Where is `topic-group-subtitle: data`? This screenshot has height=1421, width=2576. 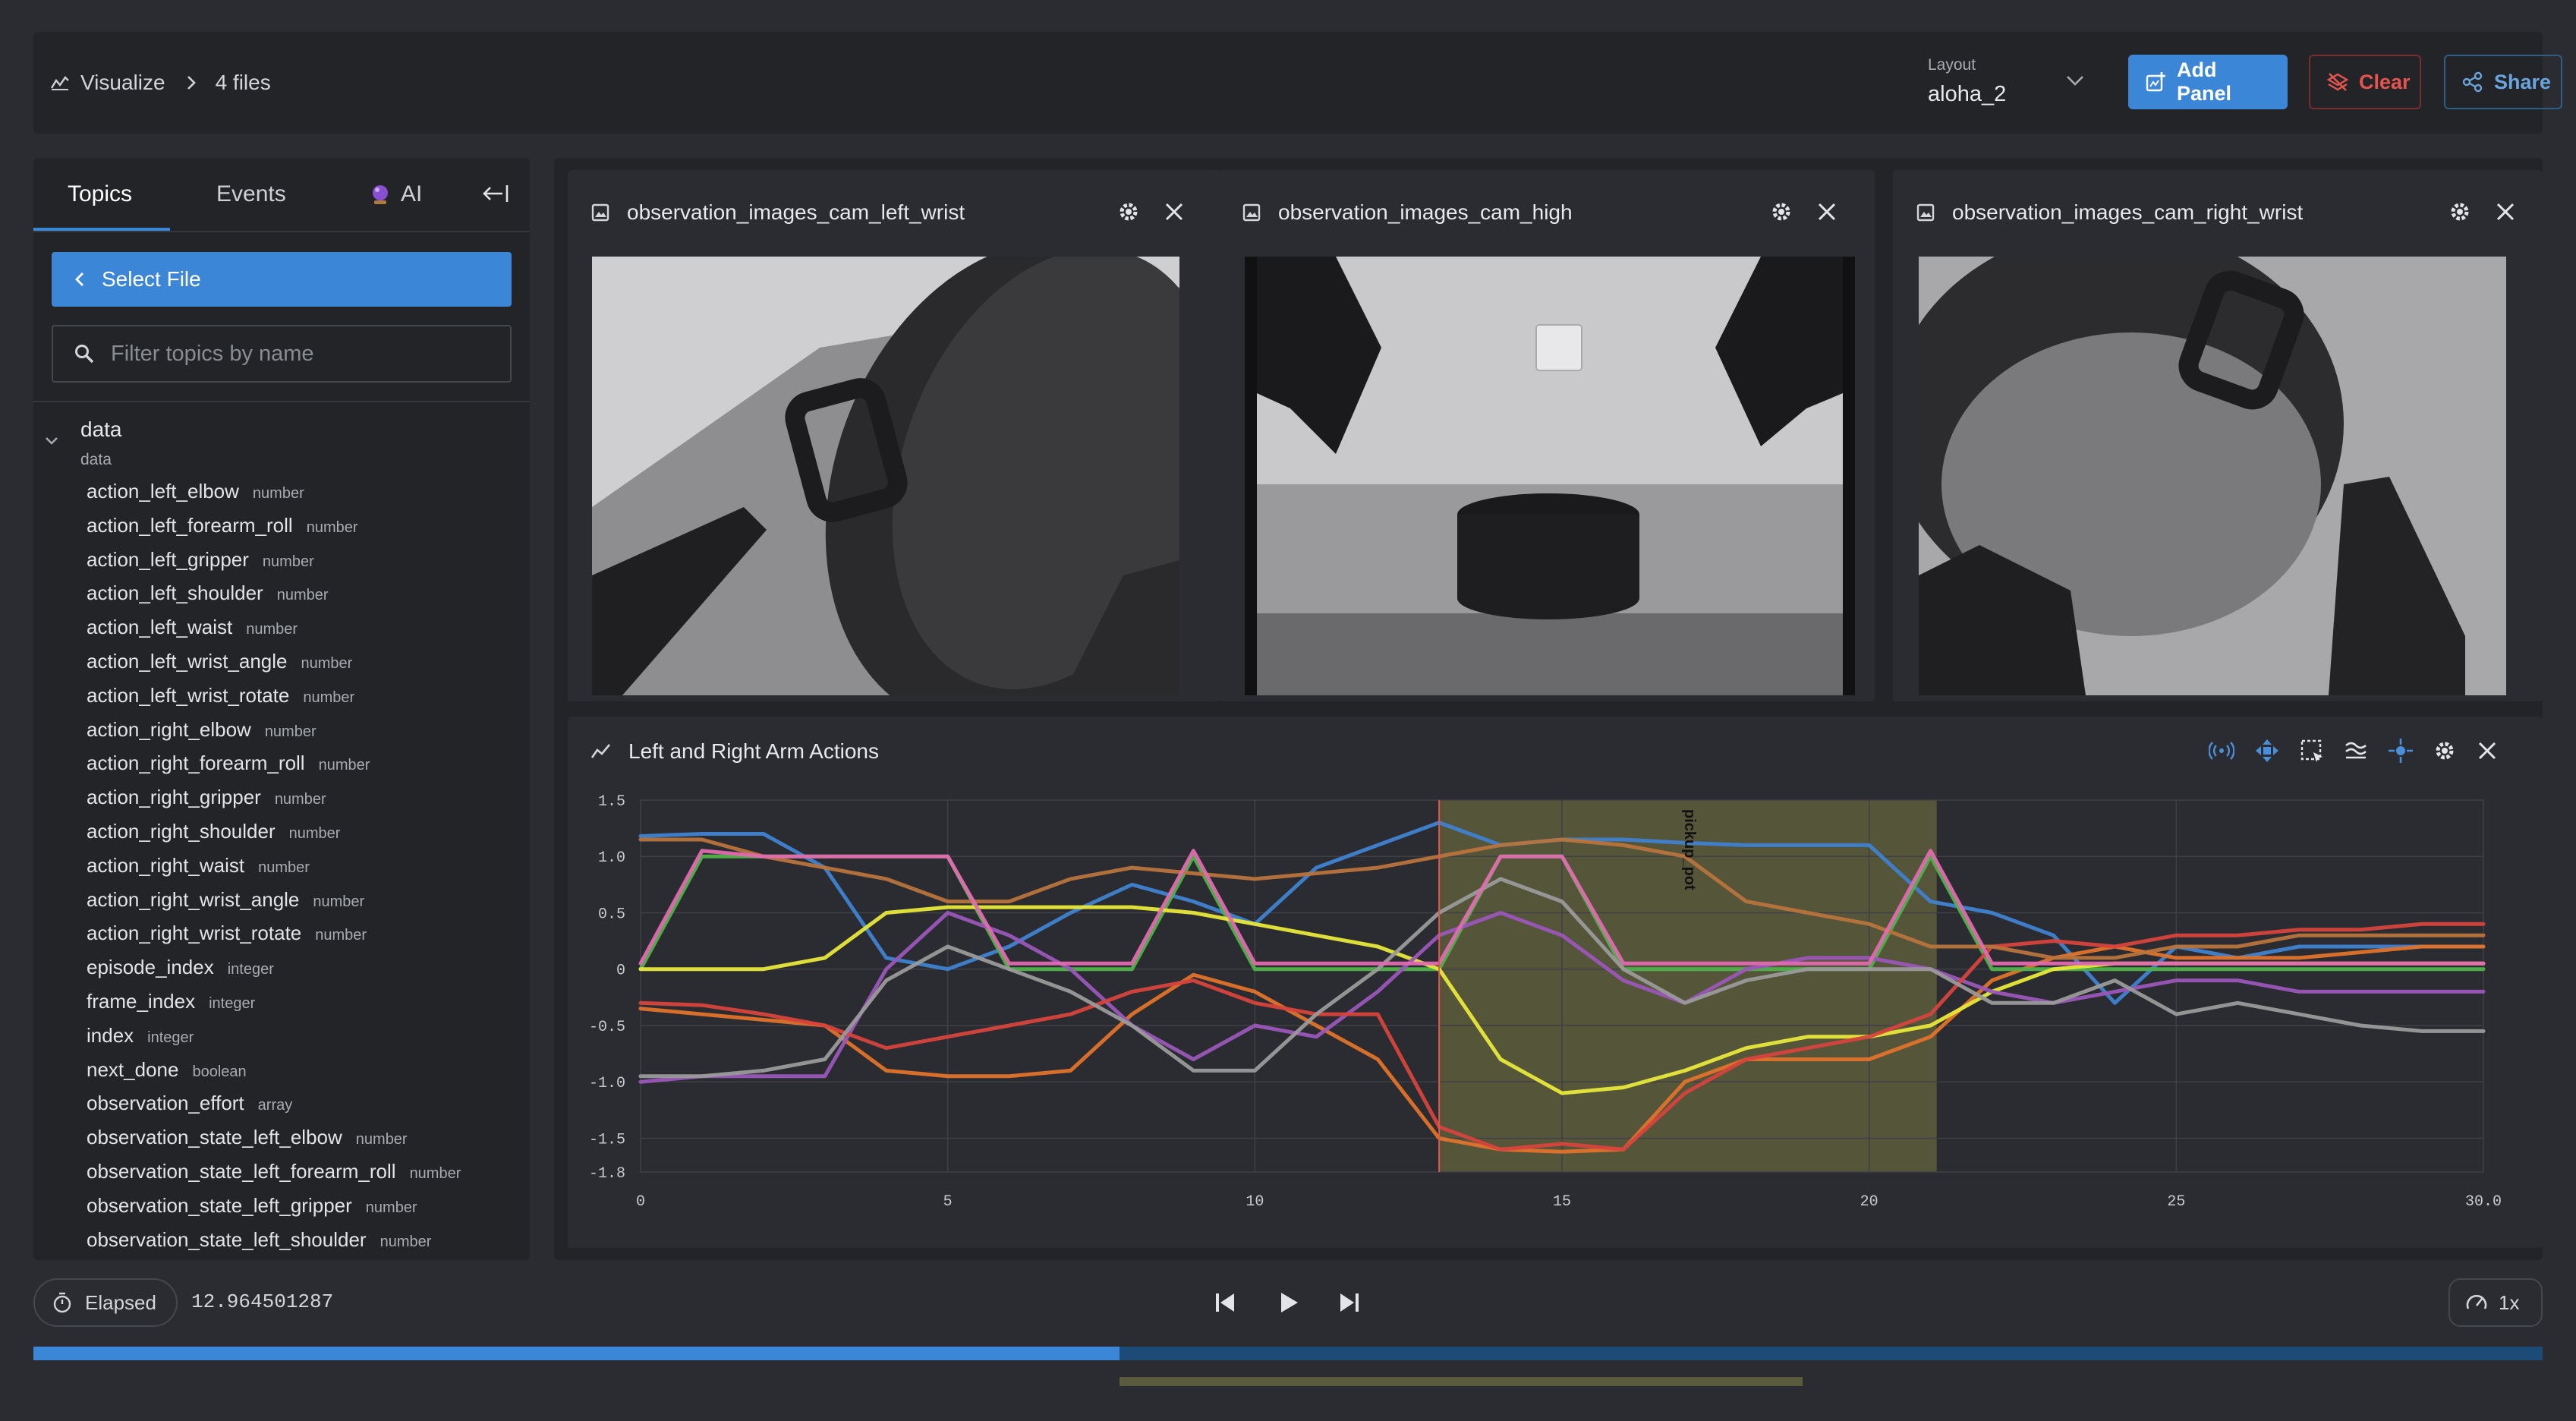 topic-group-subtitle: data is located at coordinates (96, 459).